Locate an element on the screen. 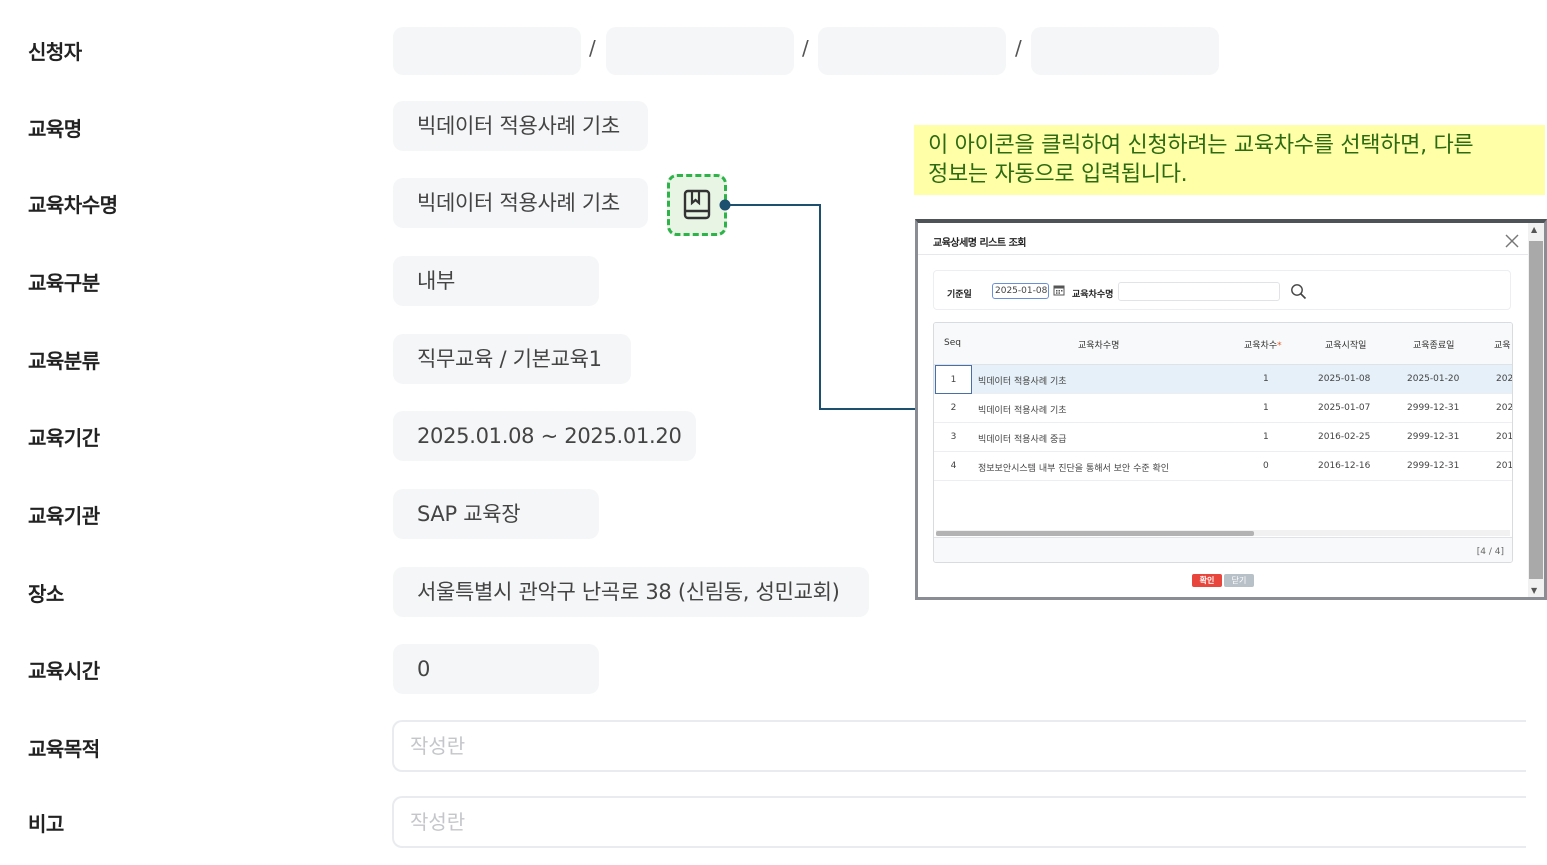 This screenshot has width=1547, height=865. horizontal-scrollbar is located at coordinates (1223, 533).